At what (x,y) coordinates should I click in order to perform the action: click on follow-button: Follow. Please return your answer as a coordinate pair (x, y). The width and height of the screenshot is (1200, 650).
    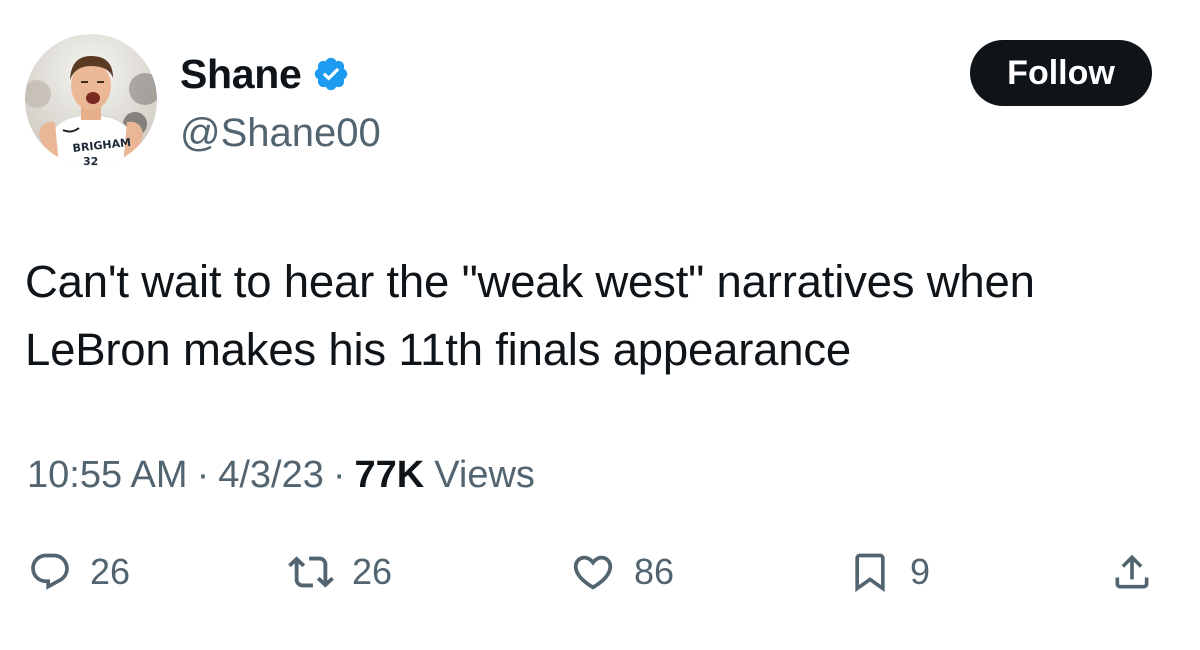
    Looking at the image, I should click on (1061, 73).